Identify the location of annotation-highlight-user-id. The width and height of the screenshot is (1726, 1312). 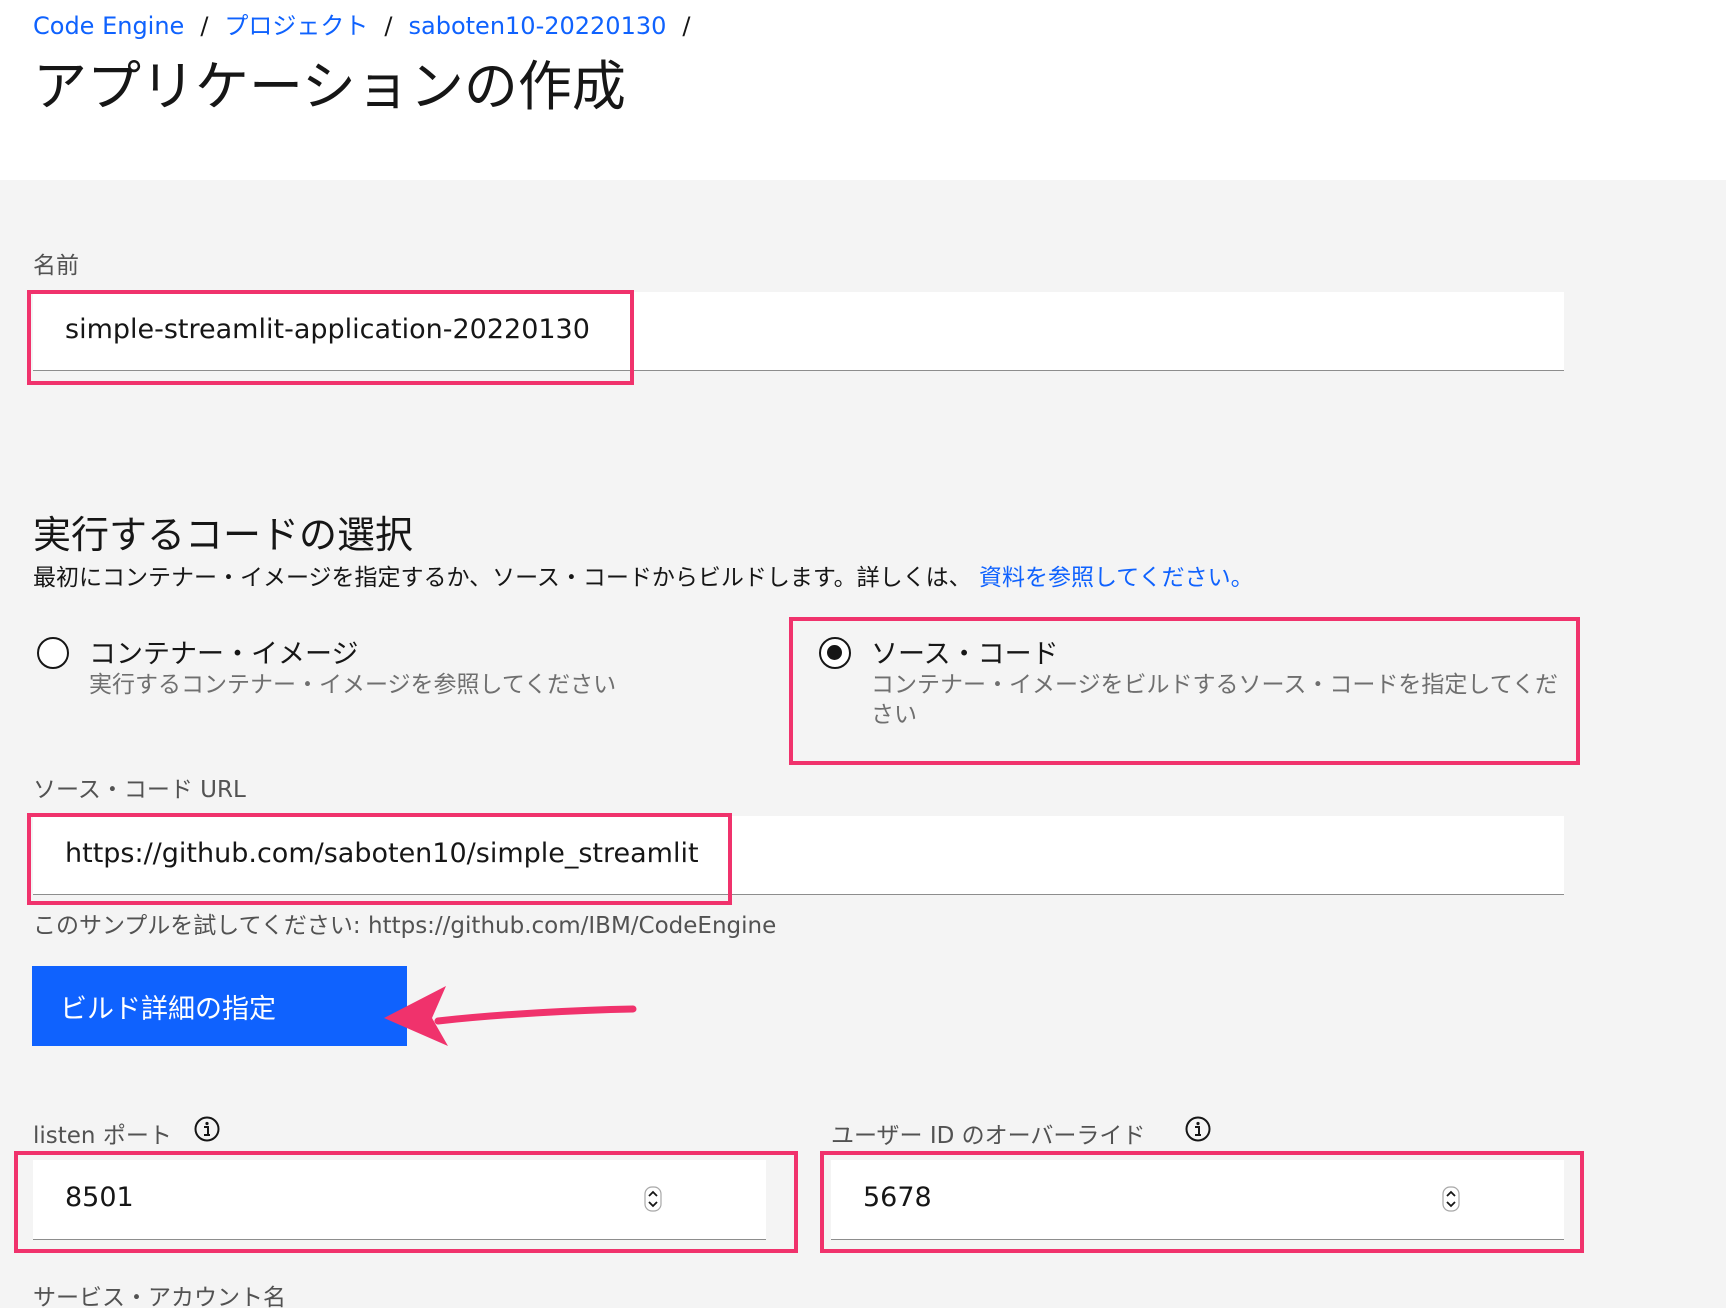
(1202, 1202).